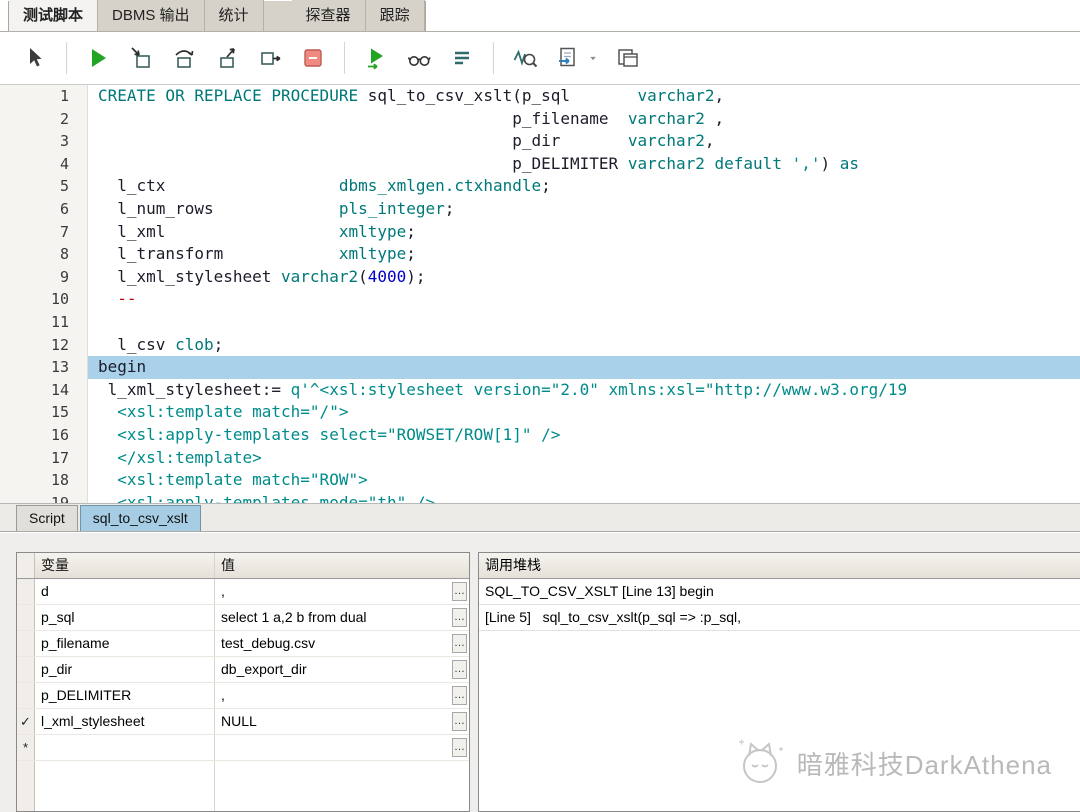 This screenshot has width=1080, height=812. What do you see at coordinates (268, 643) in the screenshot?
I see `variable-value-text: test_debug.csv` at bounding box center [268, 643].